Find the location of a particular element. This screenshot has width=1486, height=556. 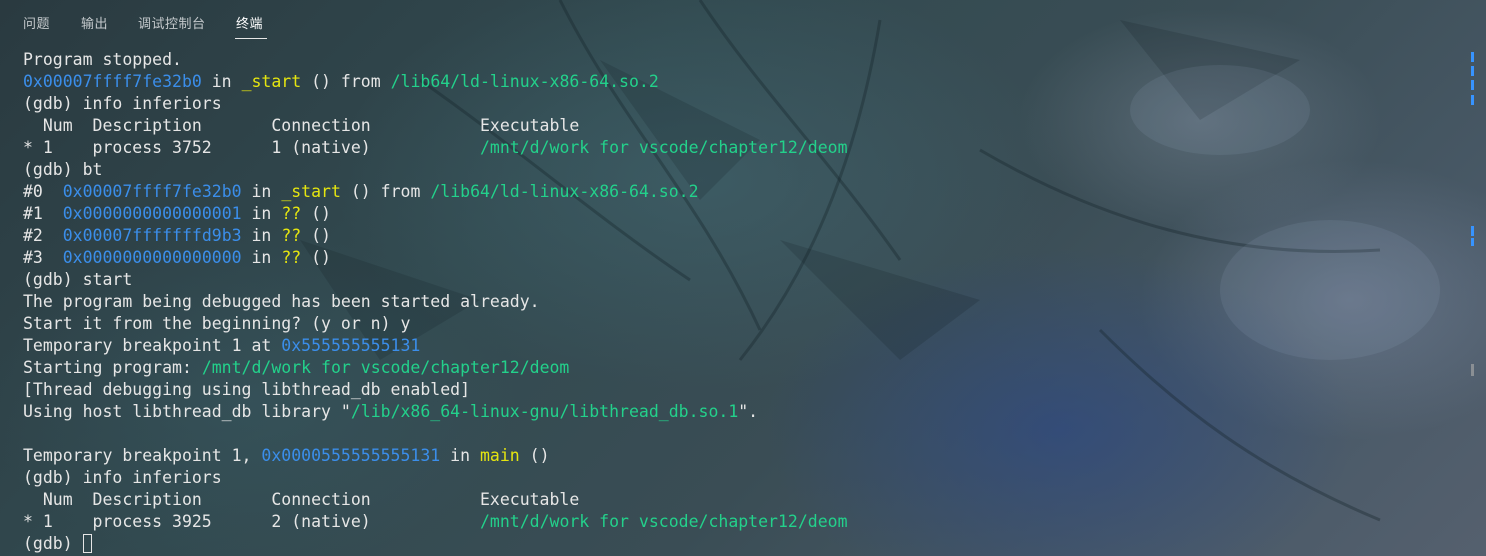

terminal-line: #3 0x0000000000000000 in ?? () is located at coordinates (743, 258).